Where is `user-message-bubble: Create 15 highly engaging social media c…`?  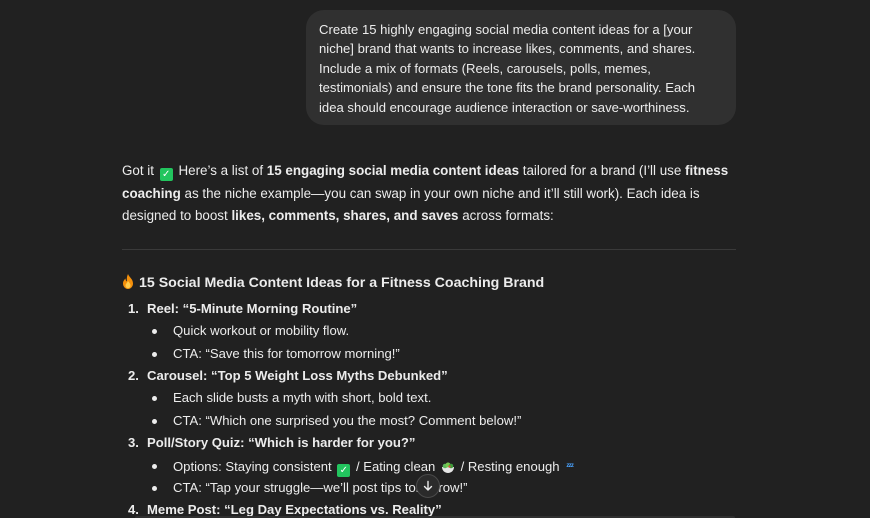 user-message-bubble: Create 15 highly engaging social media c… is located at coordinates (521, 67).